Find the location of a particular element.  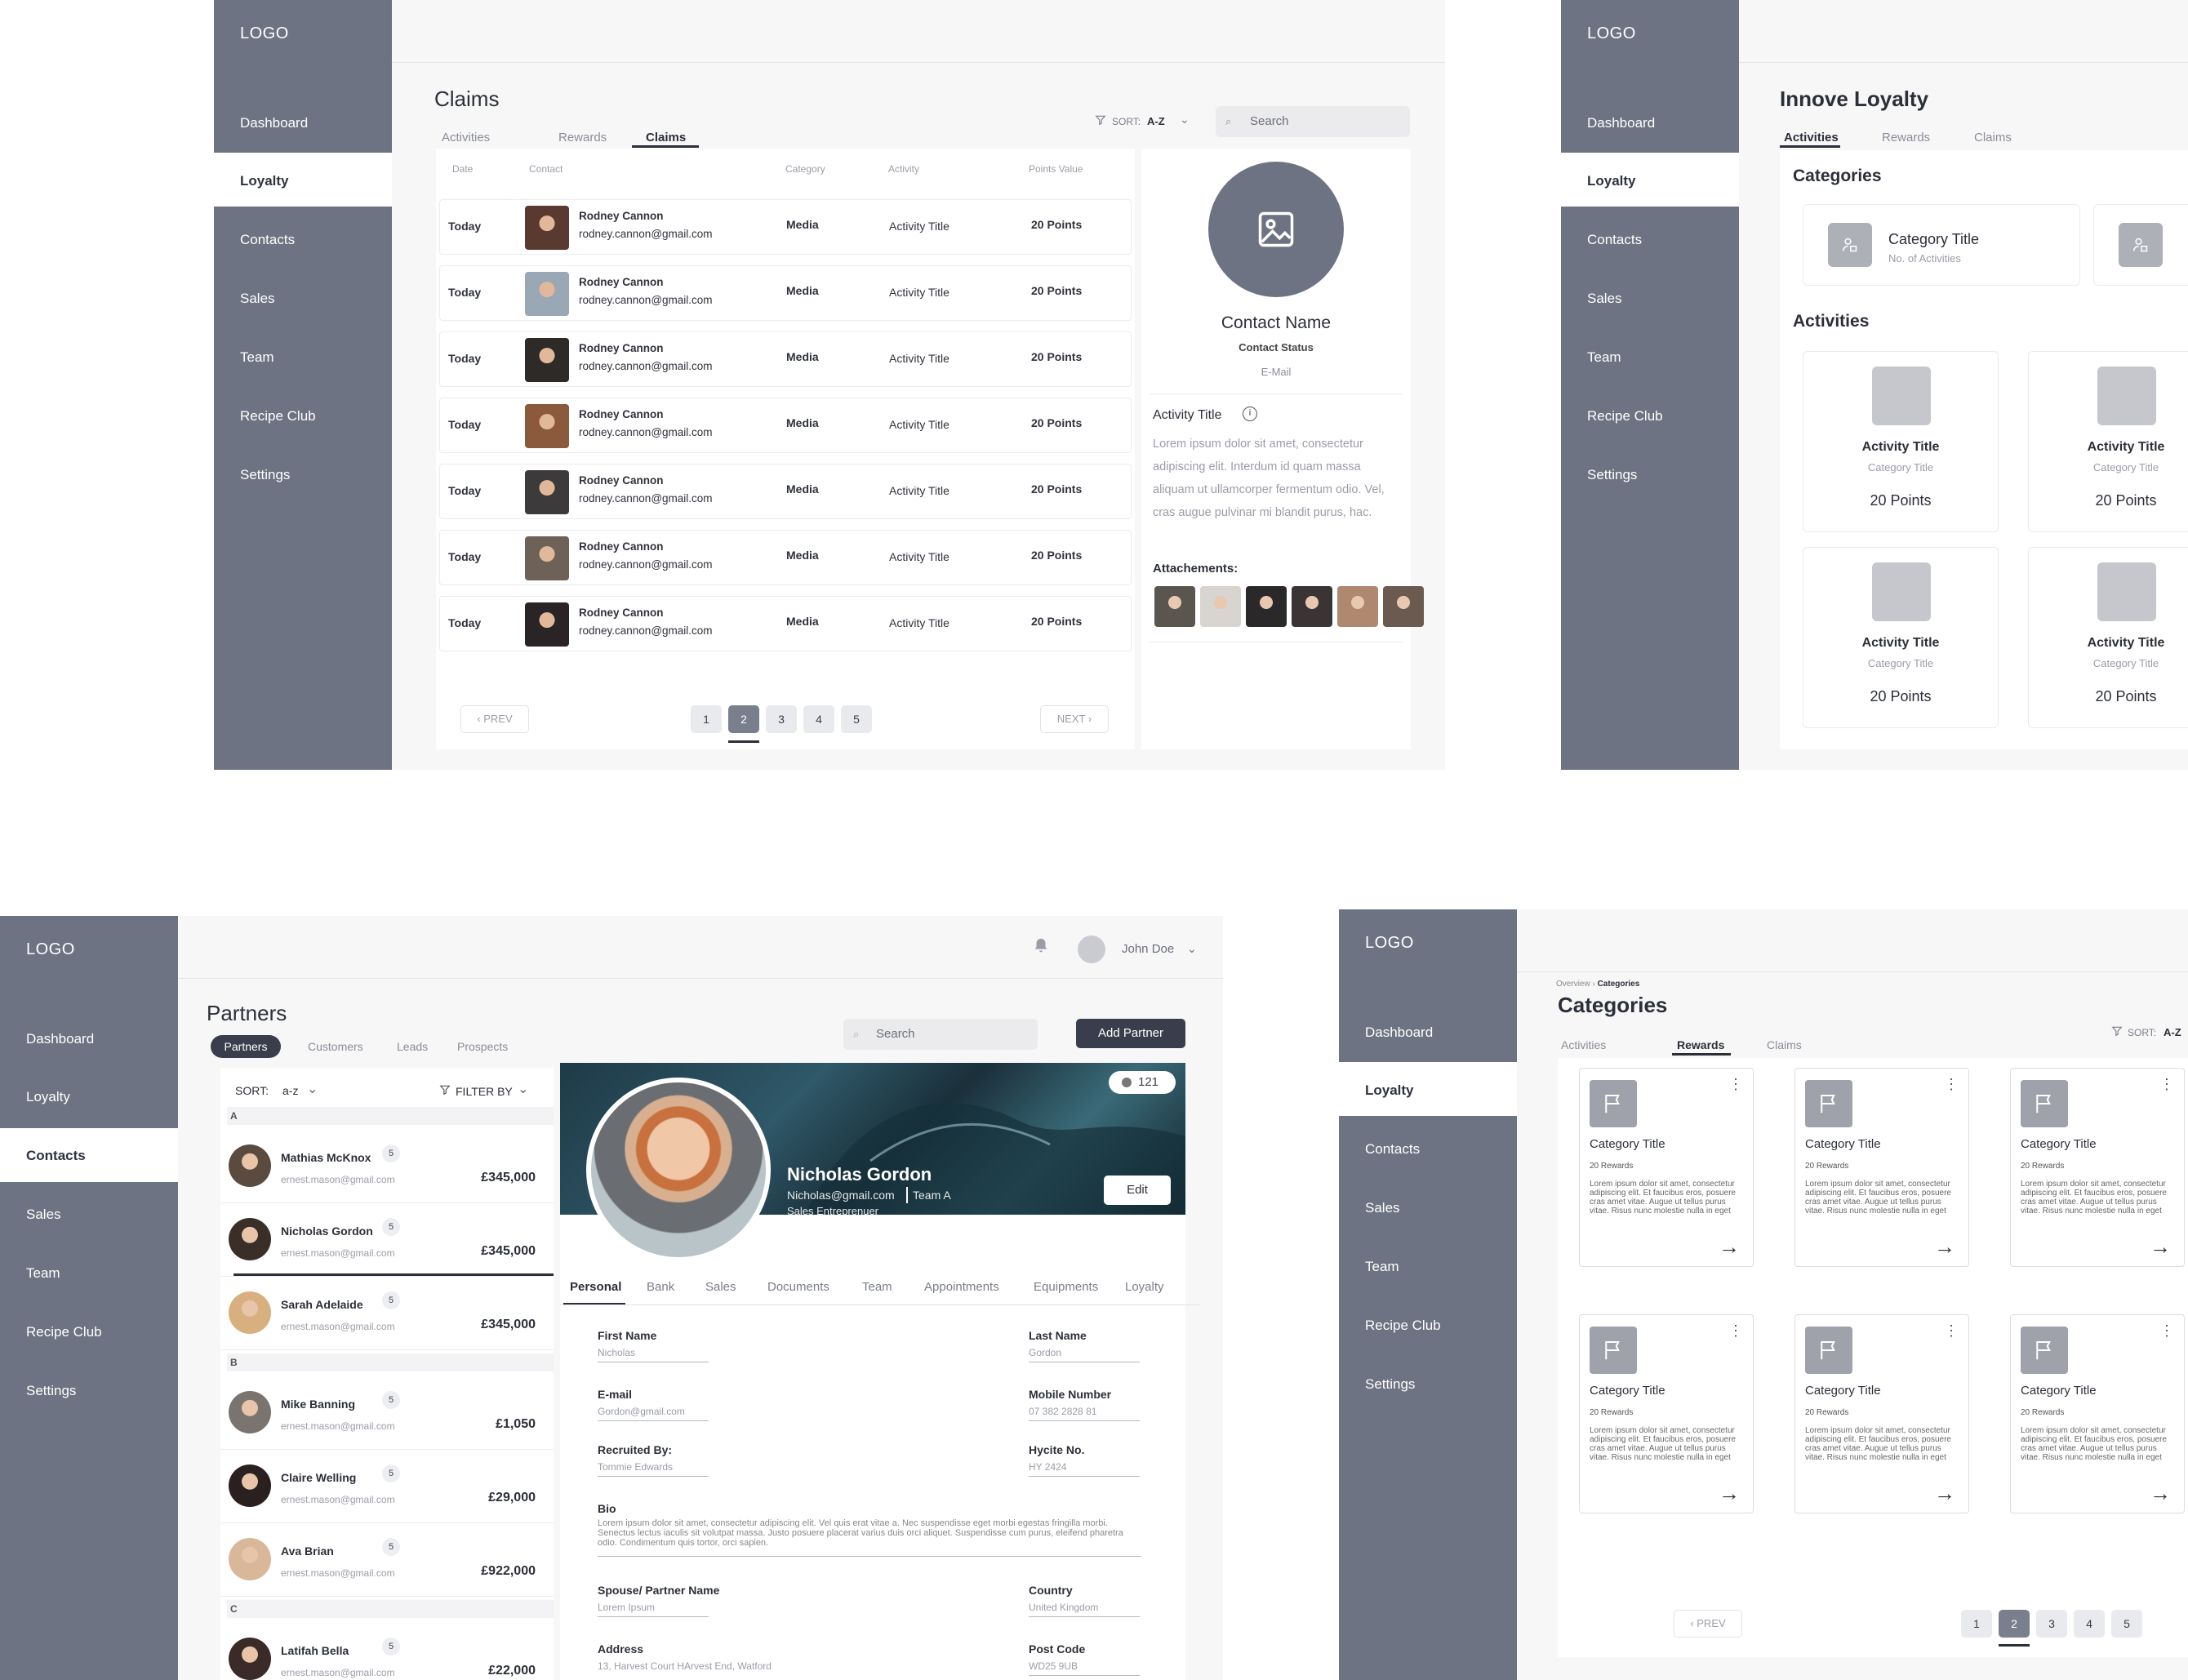

profile-tab-sales: Sales is located at coordinates (720, 1287).